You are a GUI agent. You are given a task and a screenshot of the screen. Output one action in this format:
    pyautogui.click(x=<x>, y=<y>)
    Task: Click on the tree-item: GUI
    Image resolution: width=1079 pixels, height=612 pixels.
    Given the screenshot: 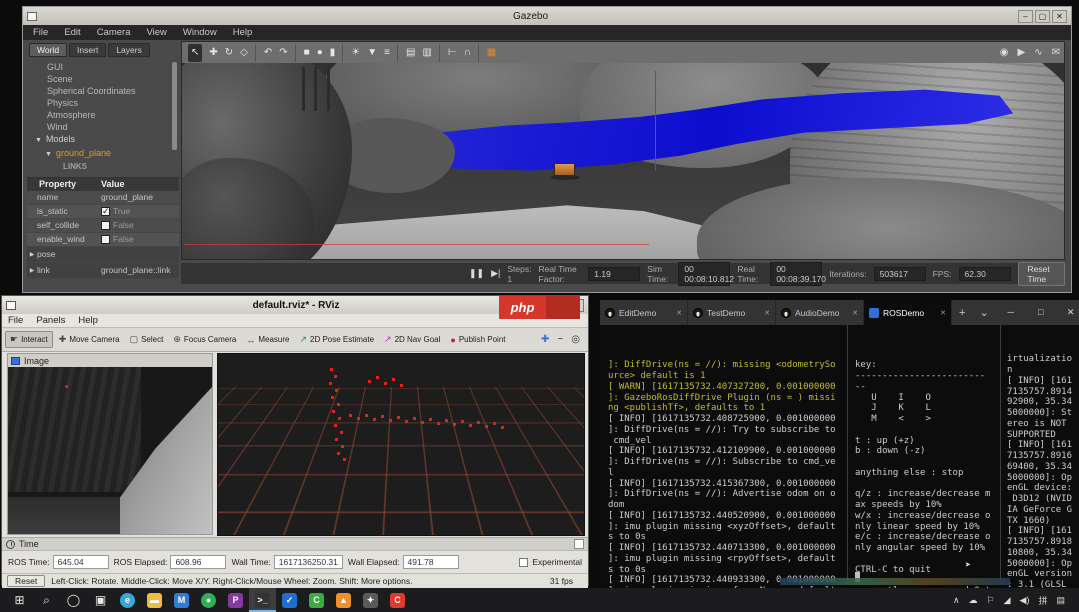 What is the action you would take?
    pyautogui.click(x=106, y=67)
    